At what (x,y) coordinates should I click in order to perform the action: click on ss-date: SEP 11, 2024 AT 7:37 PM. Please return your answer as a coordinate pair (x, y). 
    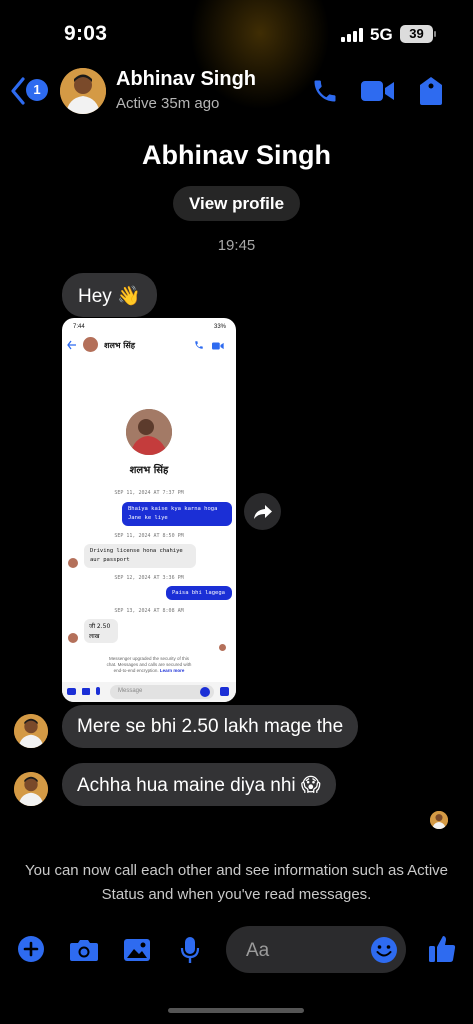
    Looking at the image, I should click on (149, 493).